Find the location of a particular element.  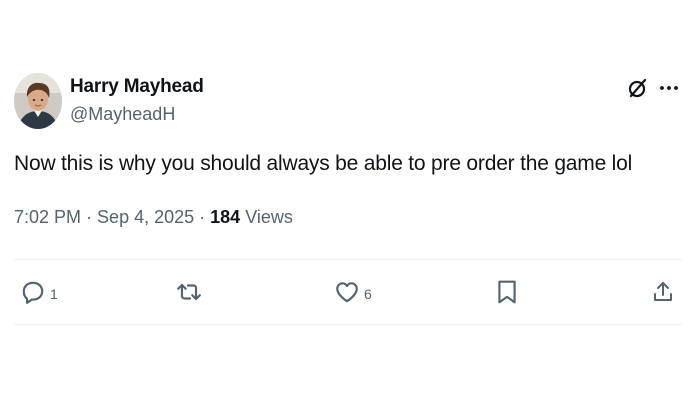

avatar-image is located at coordinates (38, 101).